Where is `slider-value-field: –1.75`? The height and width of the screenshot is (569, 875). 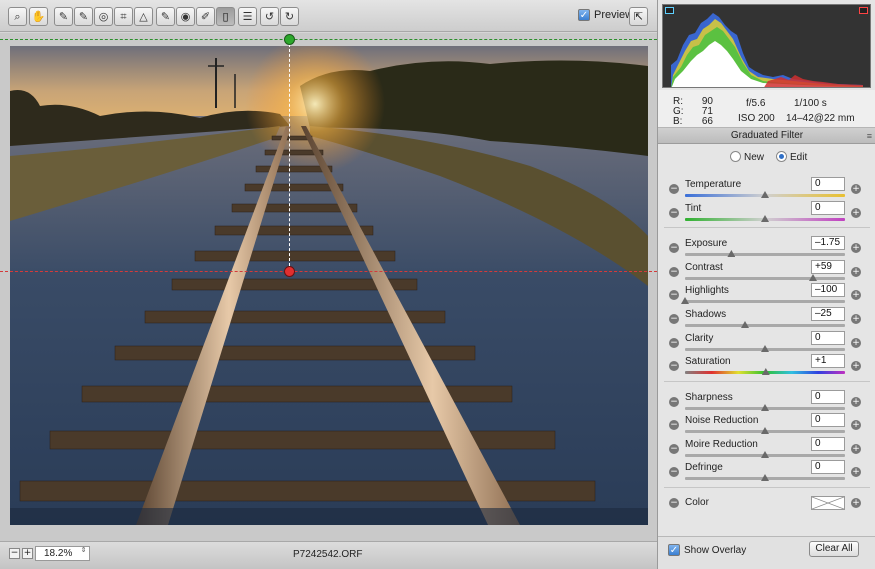 slider-value-field: –1.75 is located at coordinates (828, 243).